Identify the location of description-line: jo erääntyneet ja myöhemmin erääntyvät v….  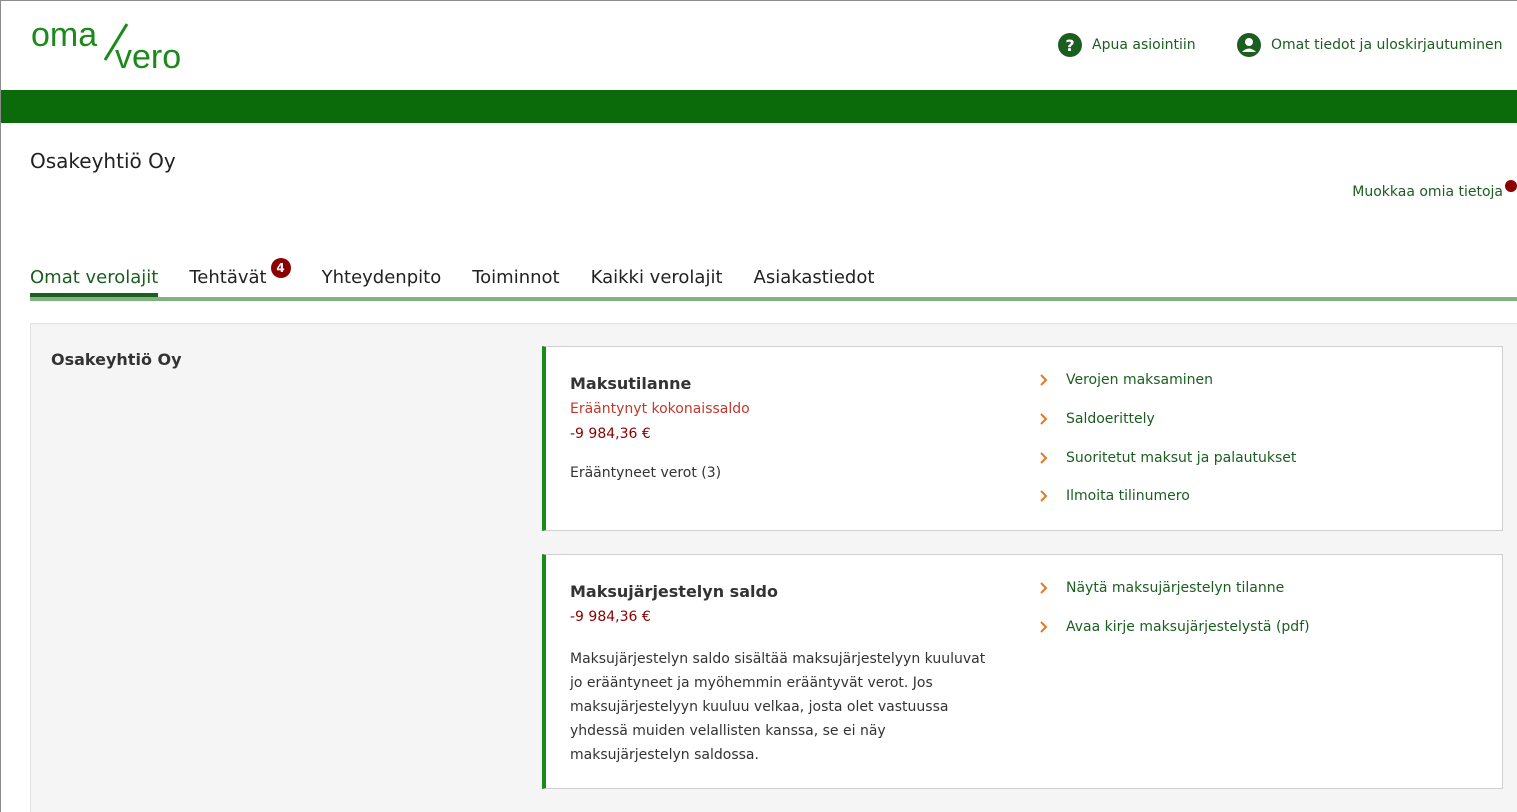
(751, 683).